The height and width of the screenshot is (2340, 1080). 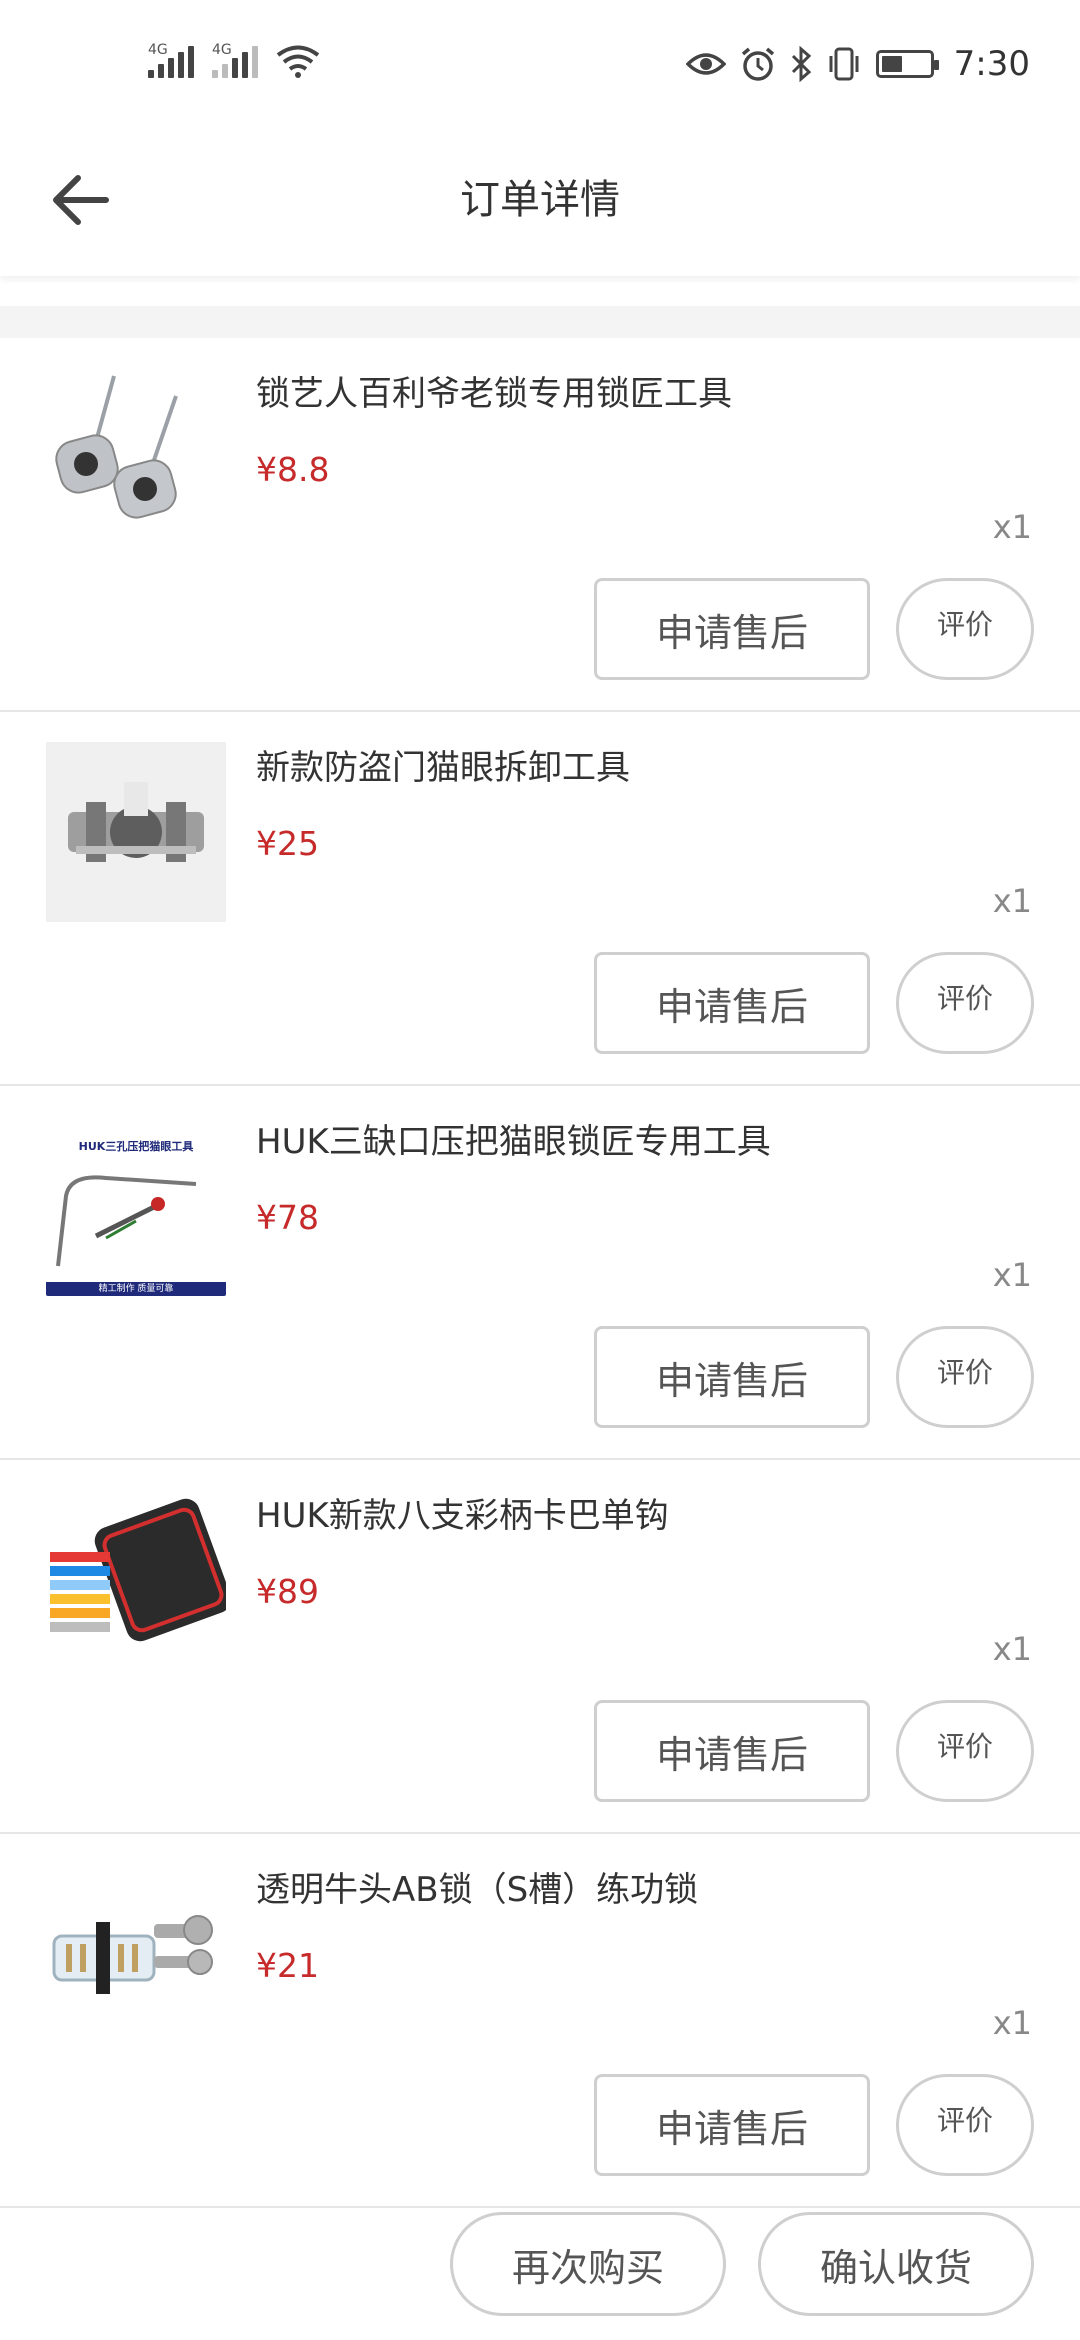 I want to click on product-price: ¥8.8, so click(x=293, y=469).